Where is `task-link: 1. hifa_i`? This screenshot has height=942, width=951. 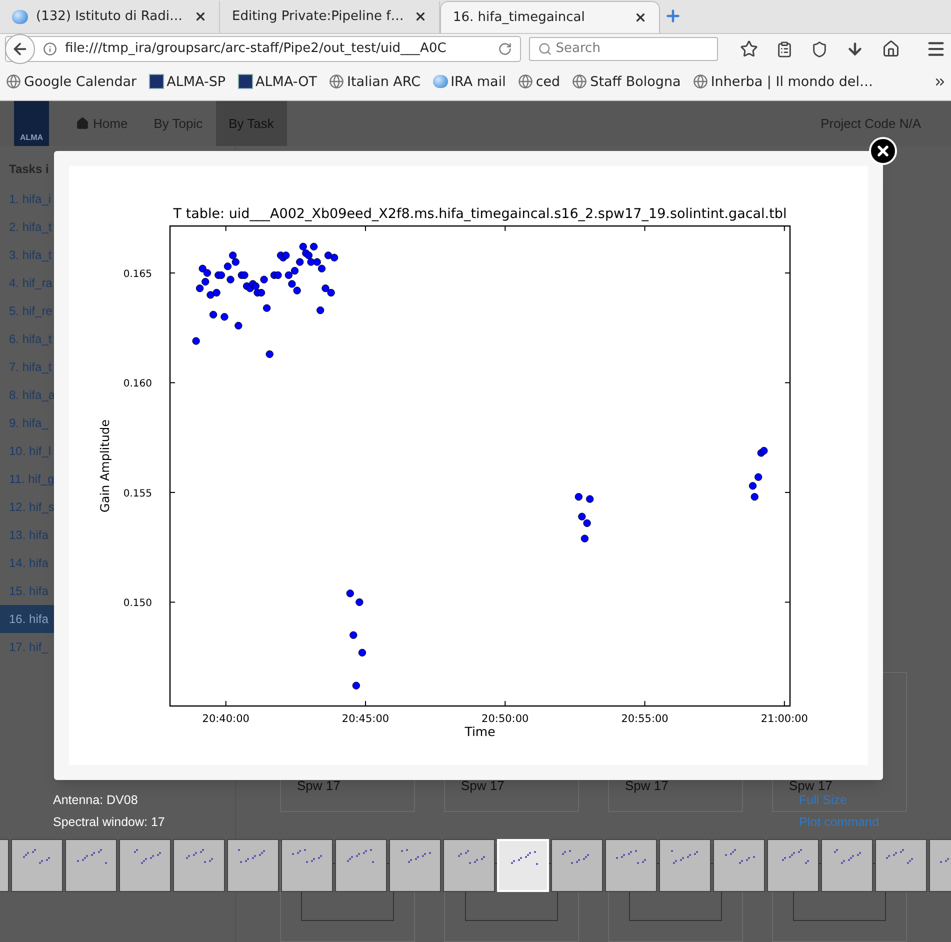 task-link: 1. hifa_i is located at coordinates (27, 199).